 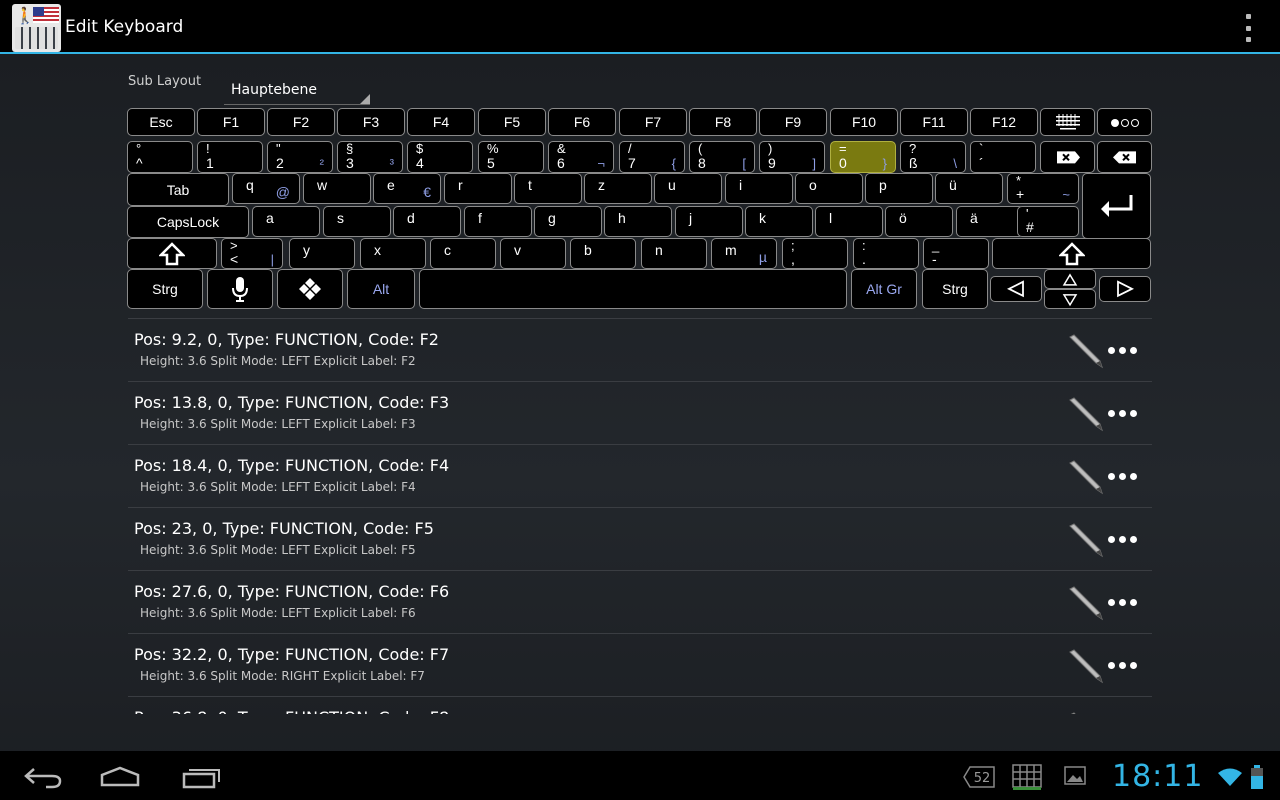 What do you see at coordinates (568, 221) in the screenshot?
I see `key-g: g` at bounding box center [568, 221].